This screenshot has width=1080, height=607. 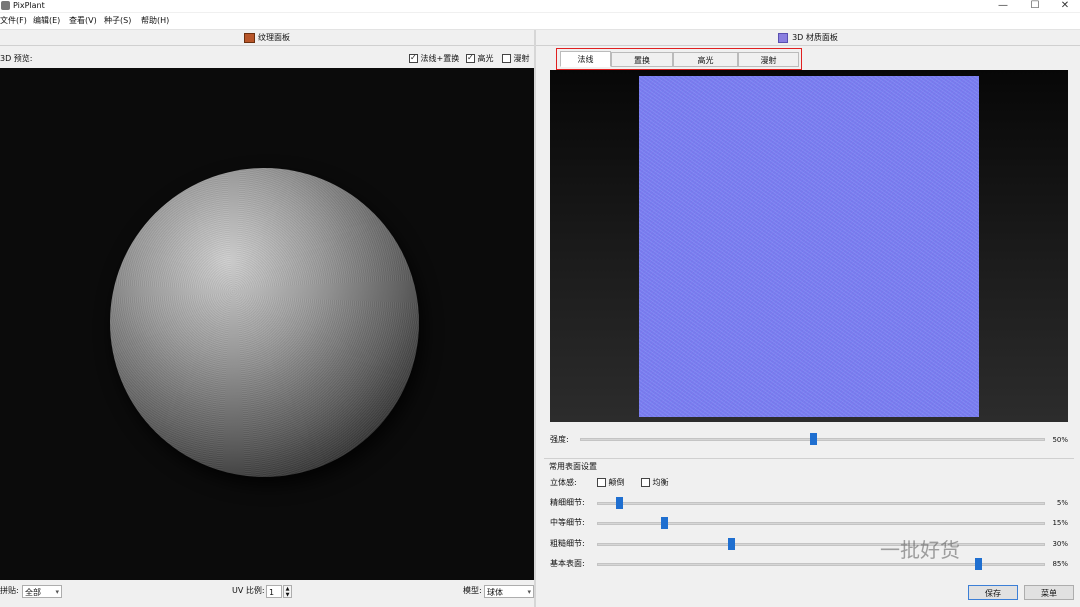 I want to click on material-panel-header: 3D 材质面板, so click(x=808, y=38).